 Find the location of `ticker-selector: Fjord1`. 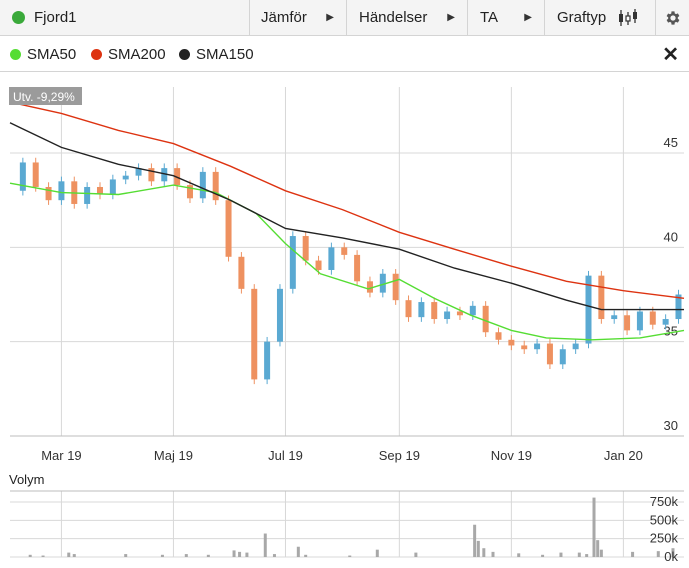

ticker-selector: Fjord1 is located at coordinates (125, 17).